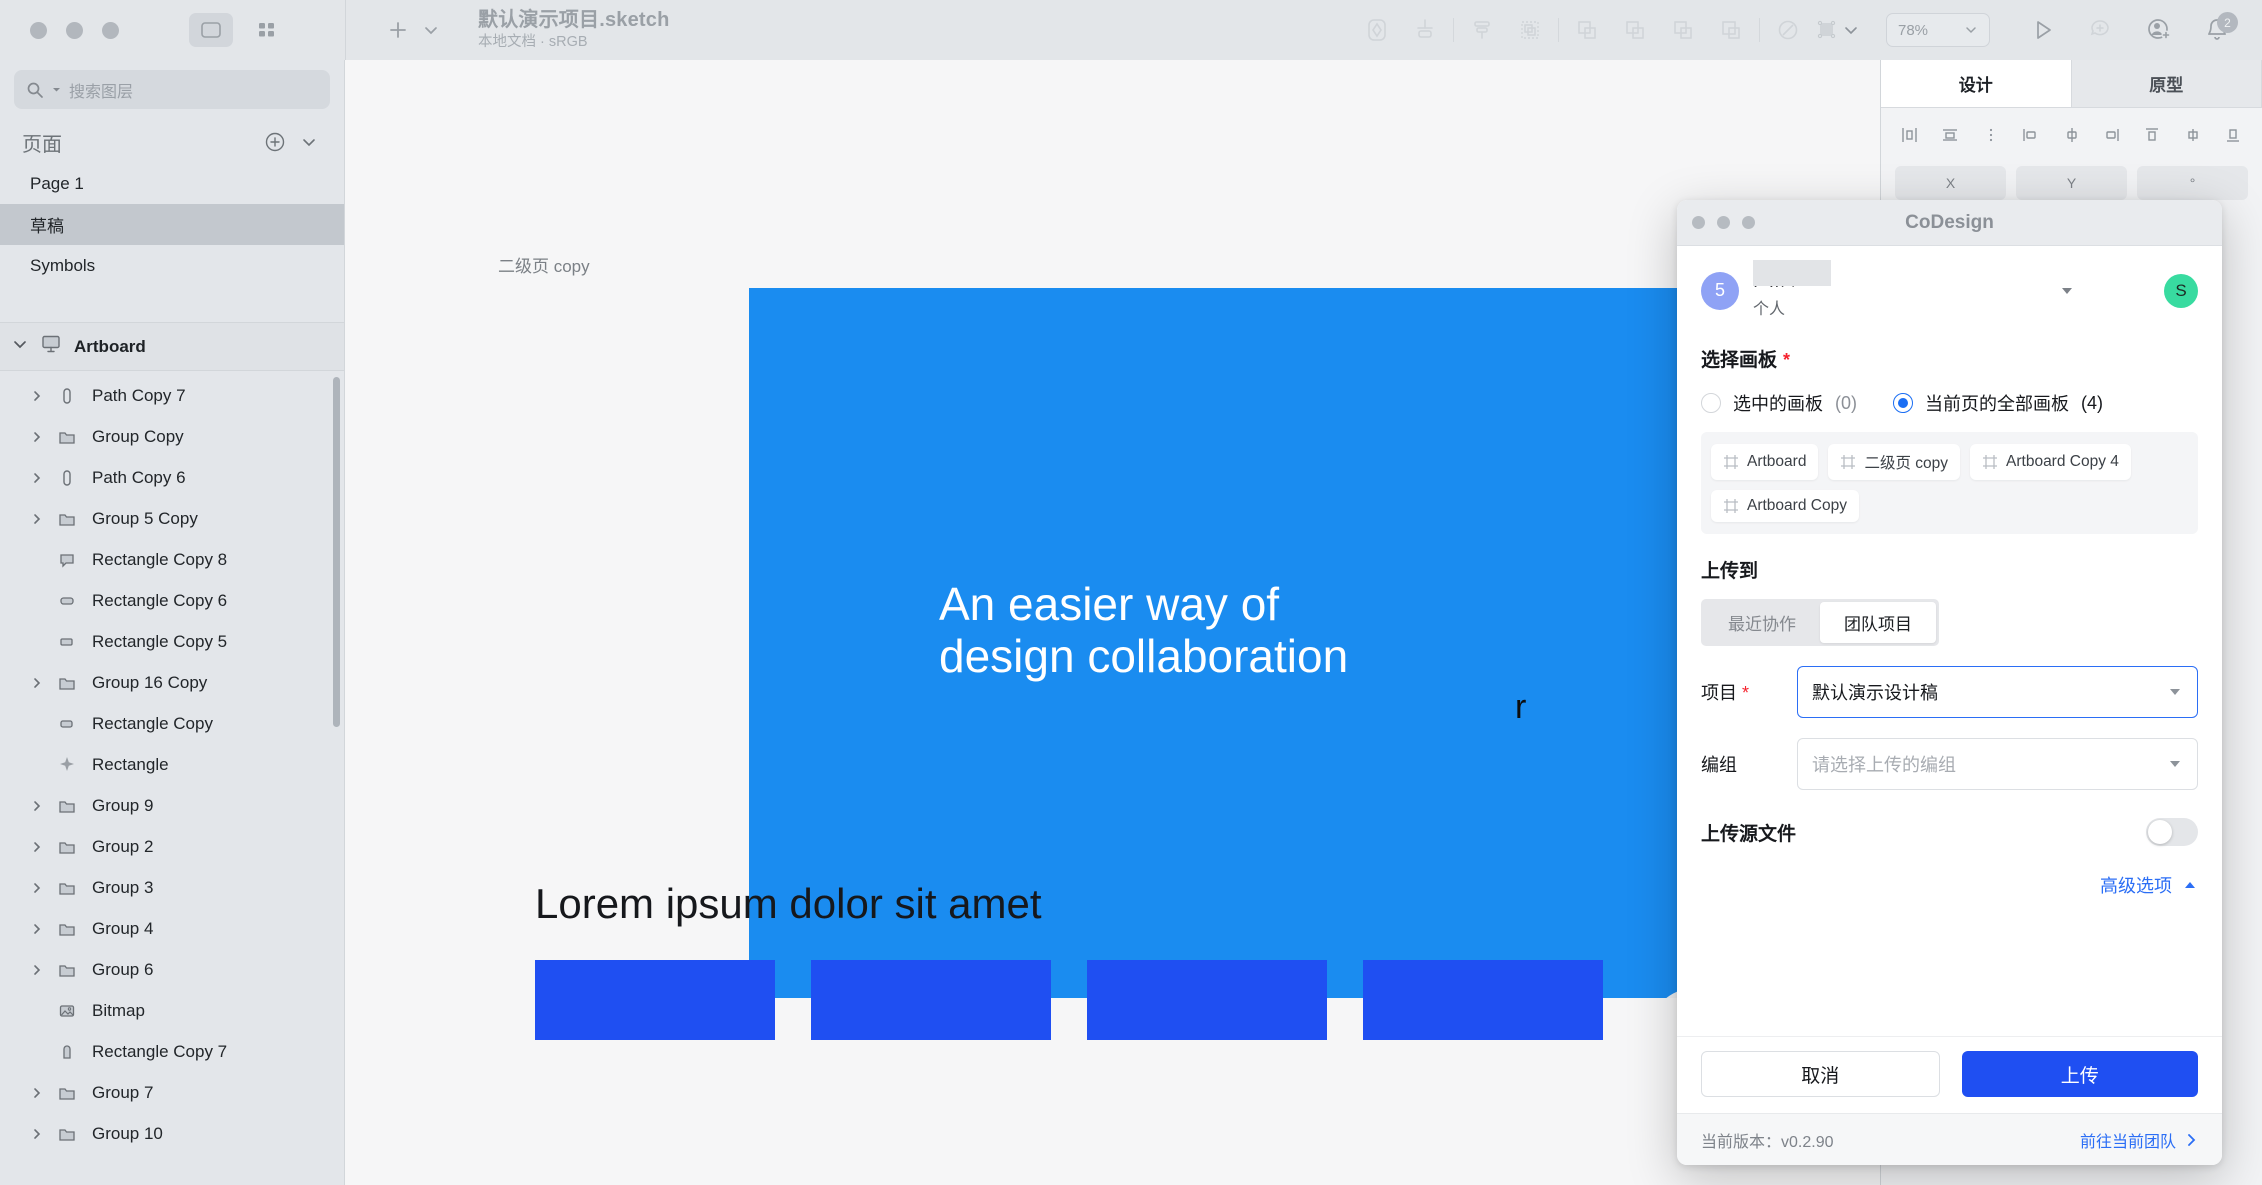 Image resolution: width=2262 pixels, height=1185 pixels. I want to click on artboard-chip: Artboard, so click(1765, 462).